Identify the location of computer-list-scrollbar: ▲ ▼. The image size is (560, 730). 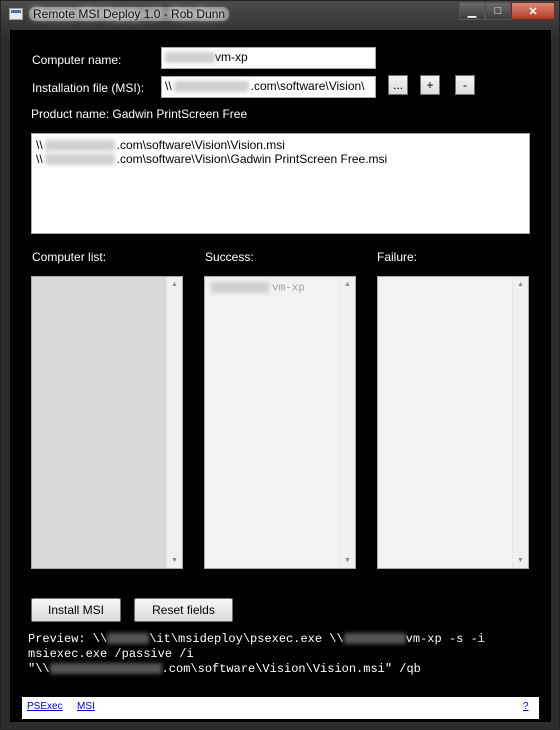
(174, 422).